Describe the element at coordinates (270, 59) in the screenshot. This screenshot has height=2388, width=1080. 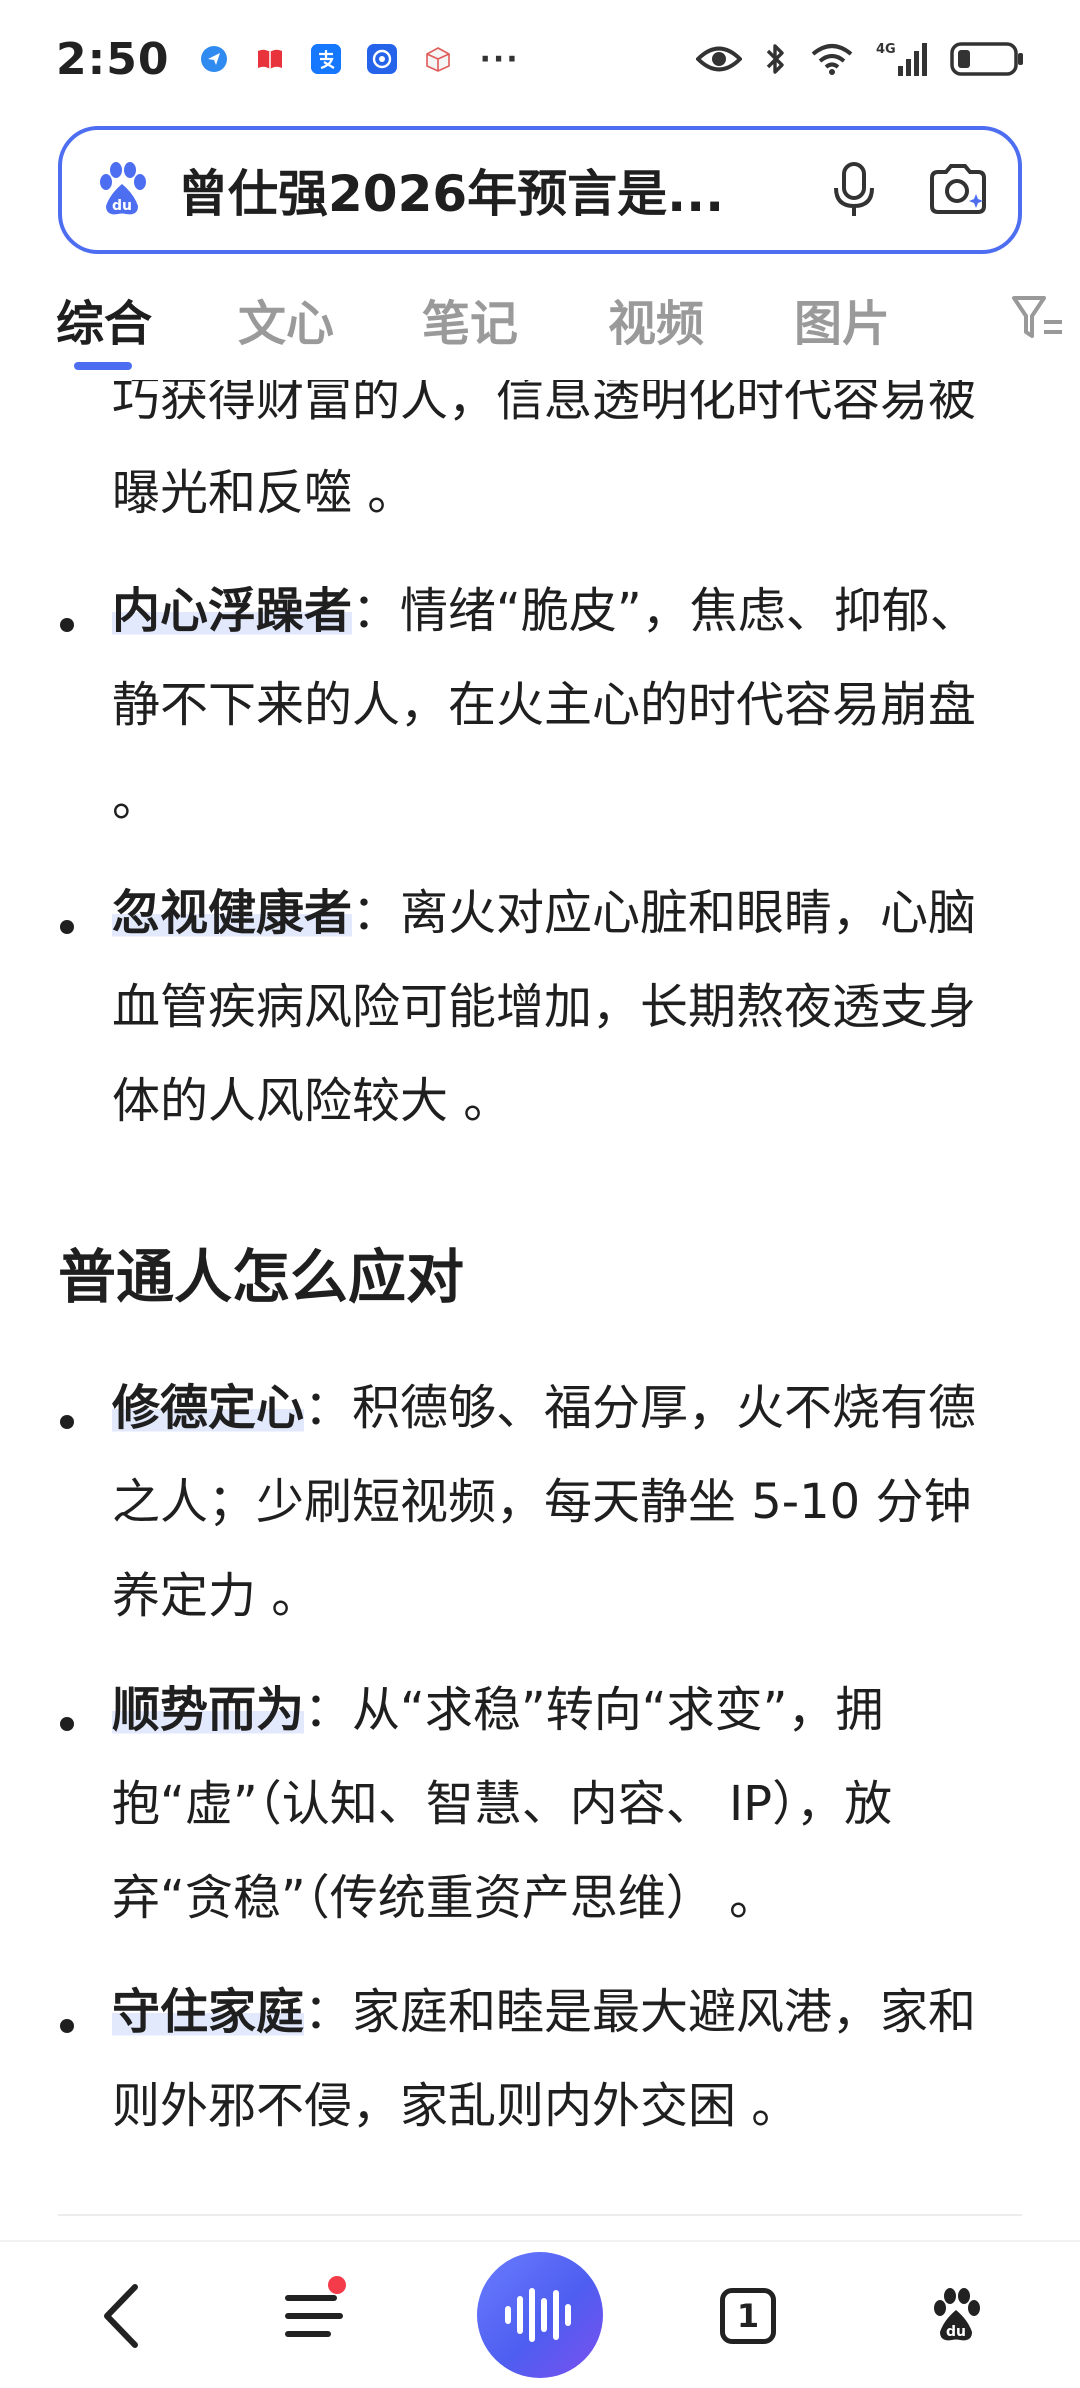
I see `book-app-icon` at that location.